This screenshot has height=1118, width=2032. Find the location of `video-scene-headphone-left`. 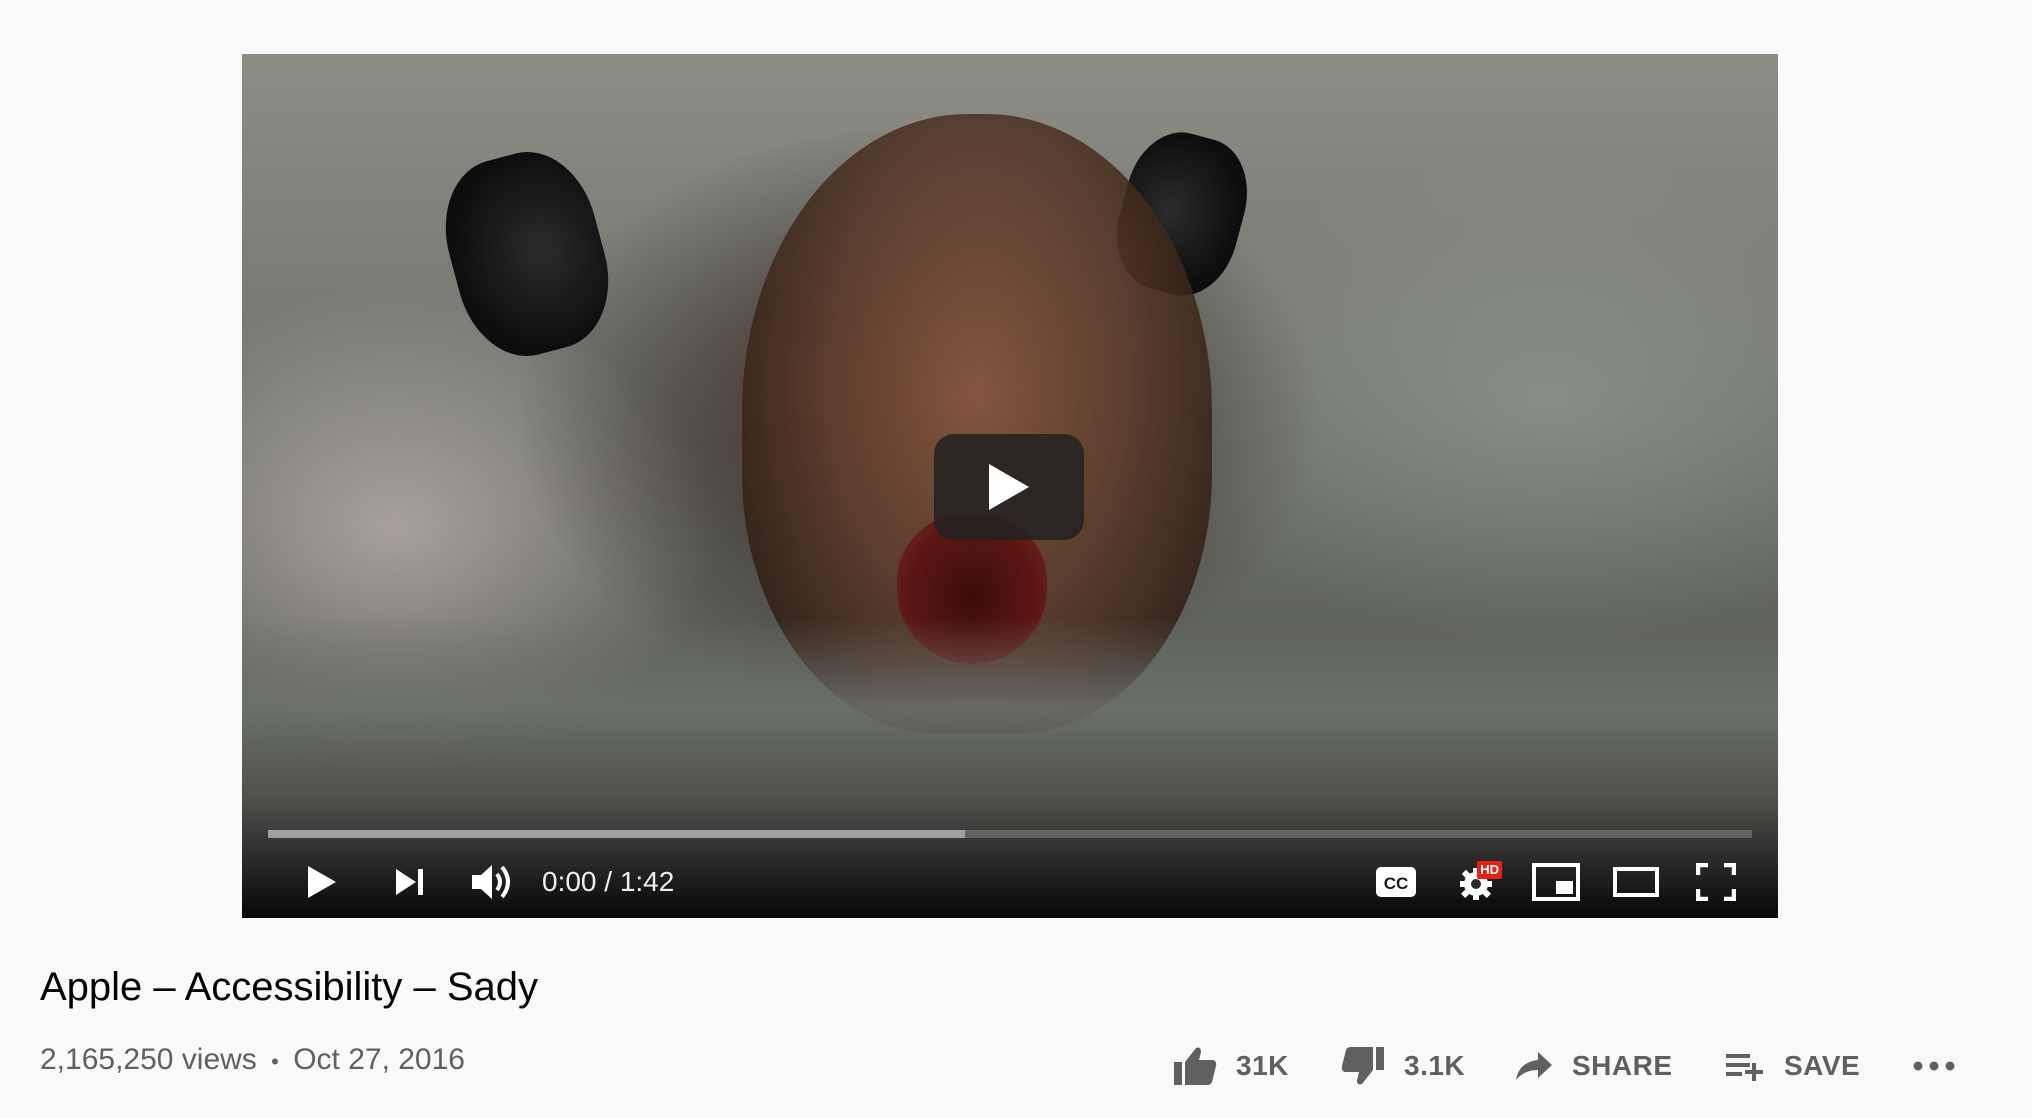

video-scene-headphone-left is located at coordinates (527, 254).